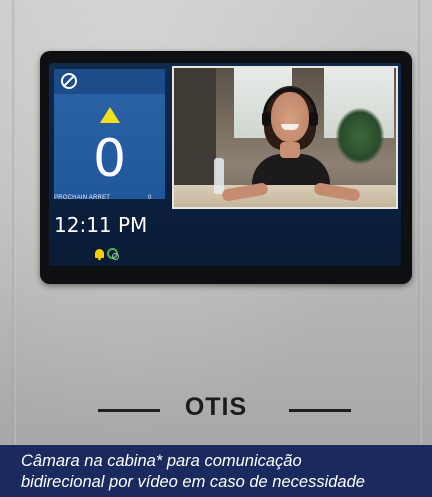 The width and height of the screenshot is (432, 497). I want to click on brand-logo: OTIS, so click(216, 407).